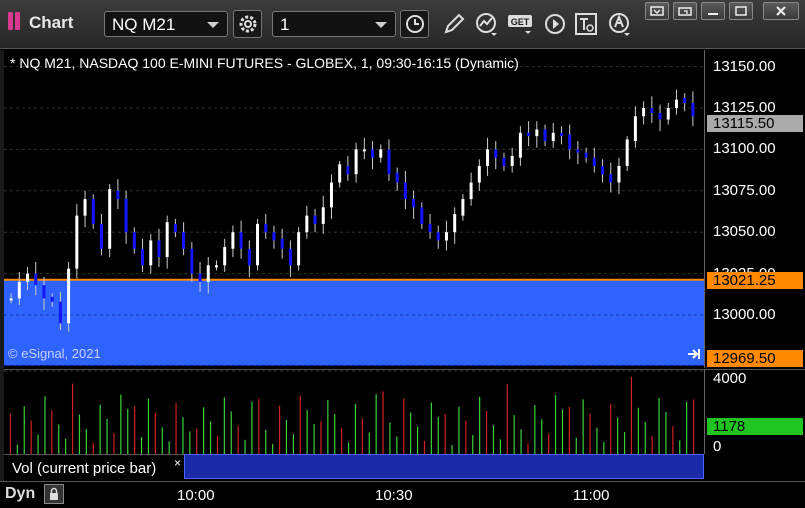 This screenshot has width=805, height=508. Describe the element at coordinates (354, 322) in the screenshot. I see `highlight-zone` at that location.